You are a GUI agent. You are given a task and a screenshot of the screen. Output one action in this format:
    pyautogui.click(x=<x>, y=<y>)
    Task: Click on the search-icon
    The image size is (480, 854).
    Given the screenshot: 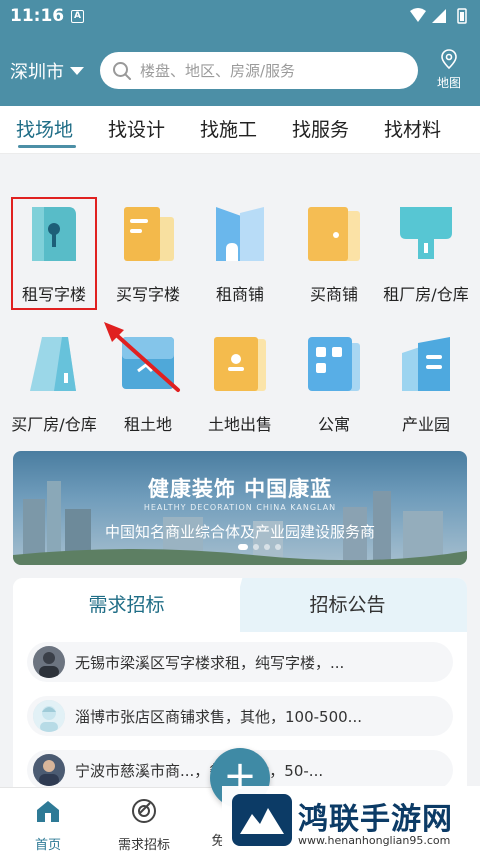 What is the action you would take?
    pyautogui.click(x=122, y=70)
    